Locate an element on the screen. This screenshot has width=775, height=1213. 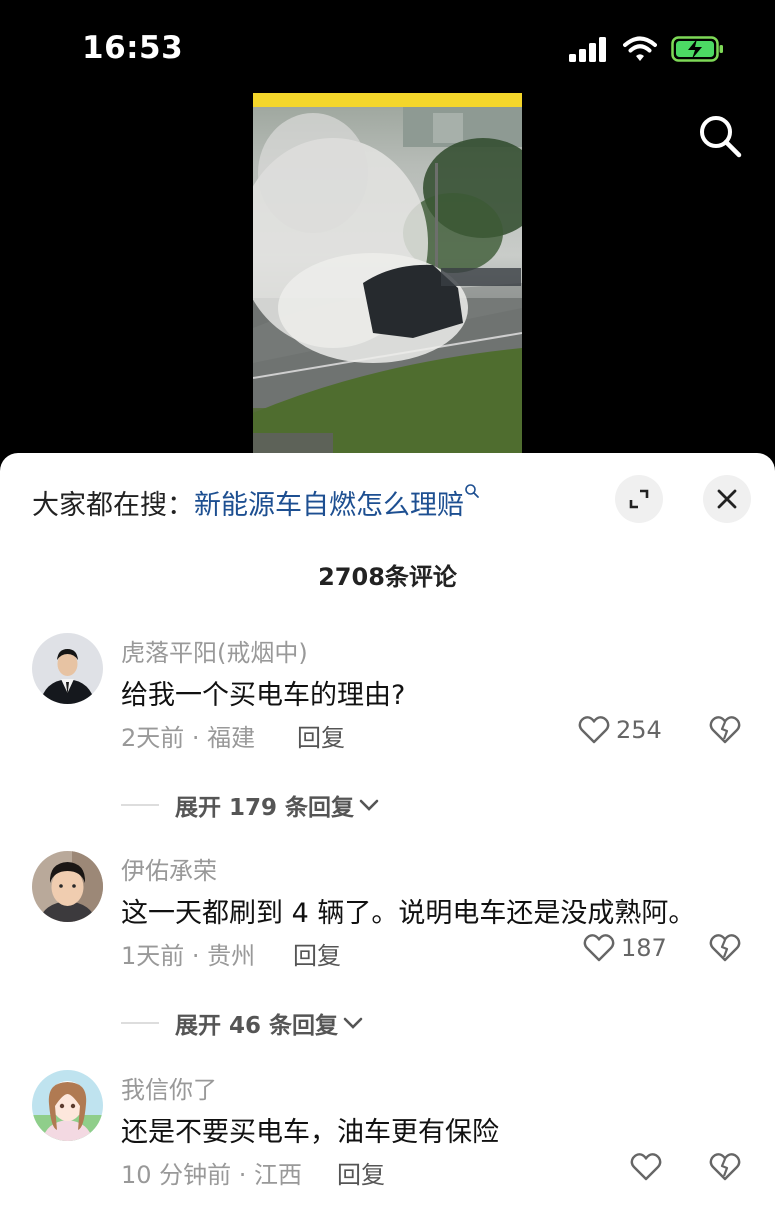
signal-icon is located at coordinates (587, 49).